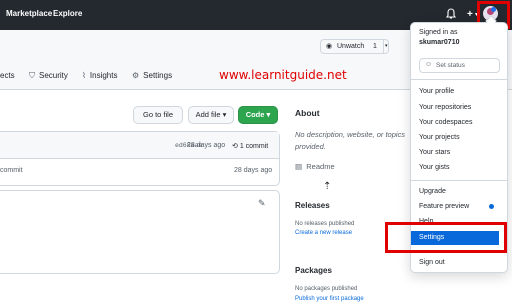 The height and width of the screenshot is (308, 512). Describe the element at coordinates (436, 91) in the screenshot. I see `menu-item-your-profile: Your profile` at that location.